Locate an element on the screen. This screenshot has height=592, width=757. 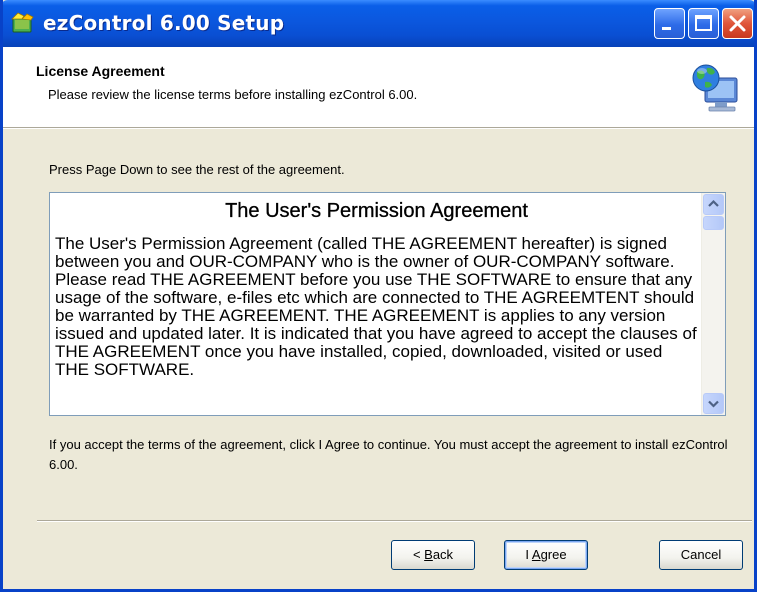
maximize-icon is located at coordinates (703, 23).